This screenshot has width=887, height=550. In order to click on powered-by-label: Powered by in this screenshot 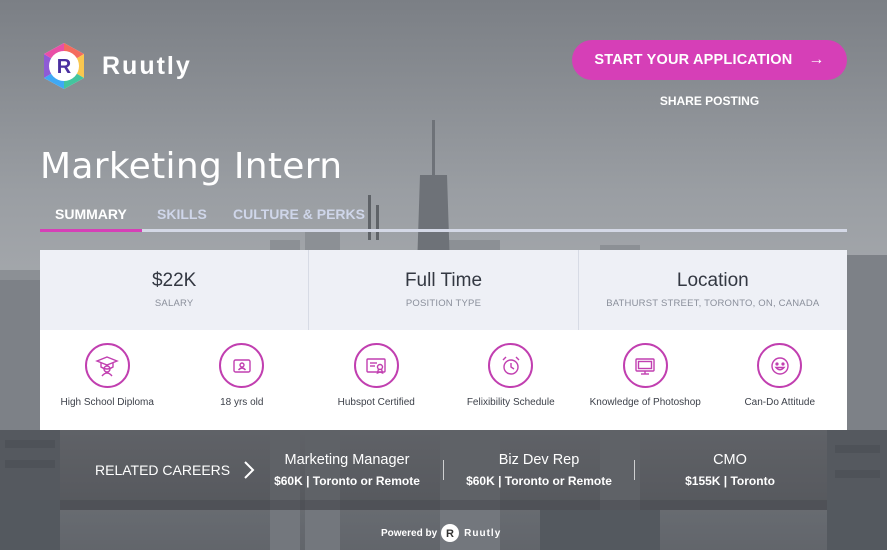, I will do `click(409, 533)`.